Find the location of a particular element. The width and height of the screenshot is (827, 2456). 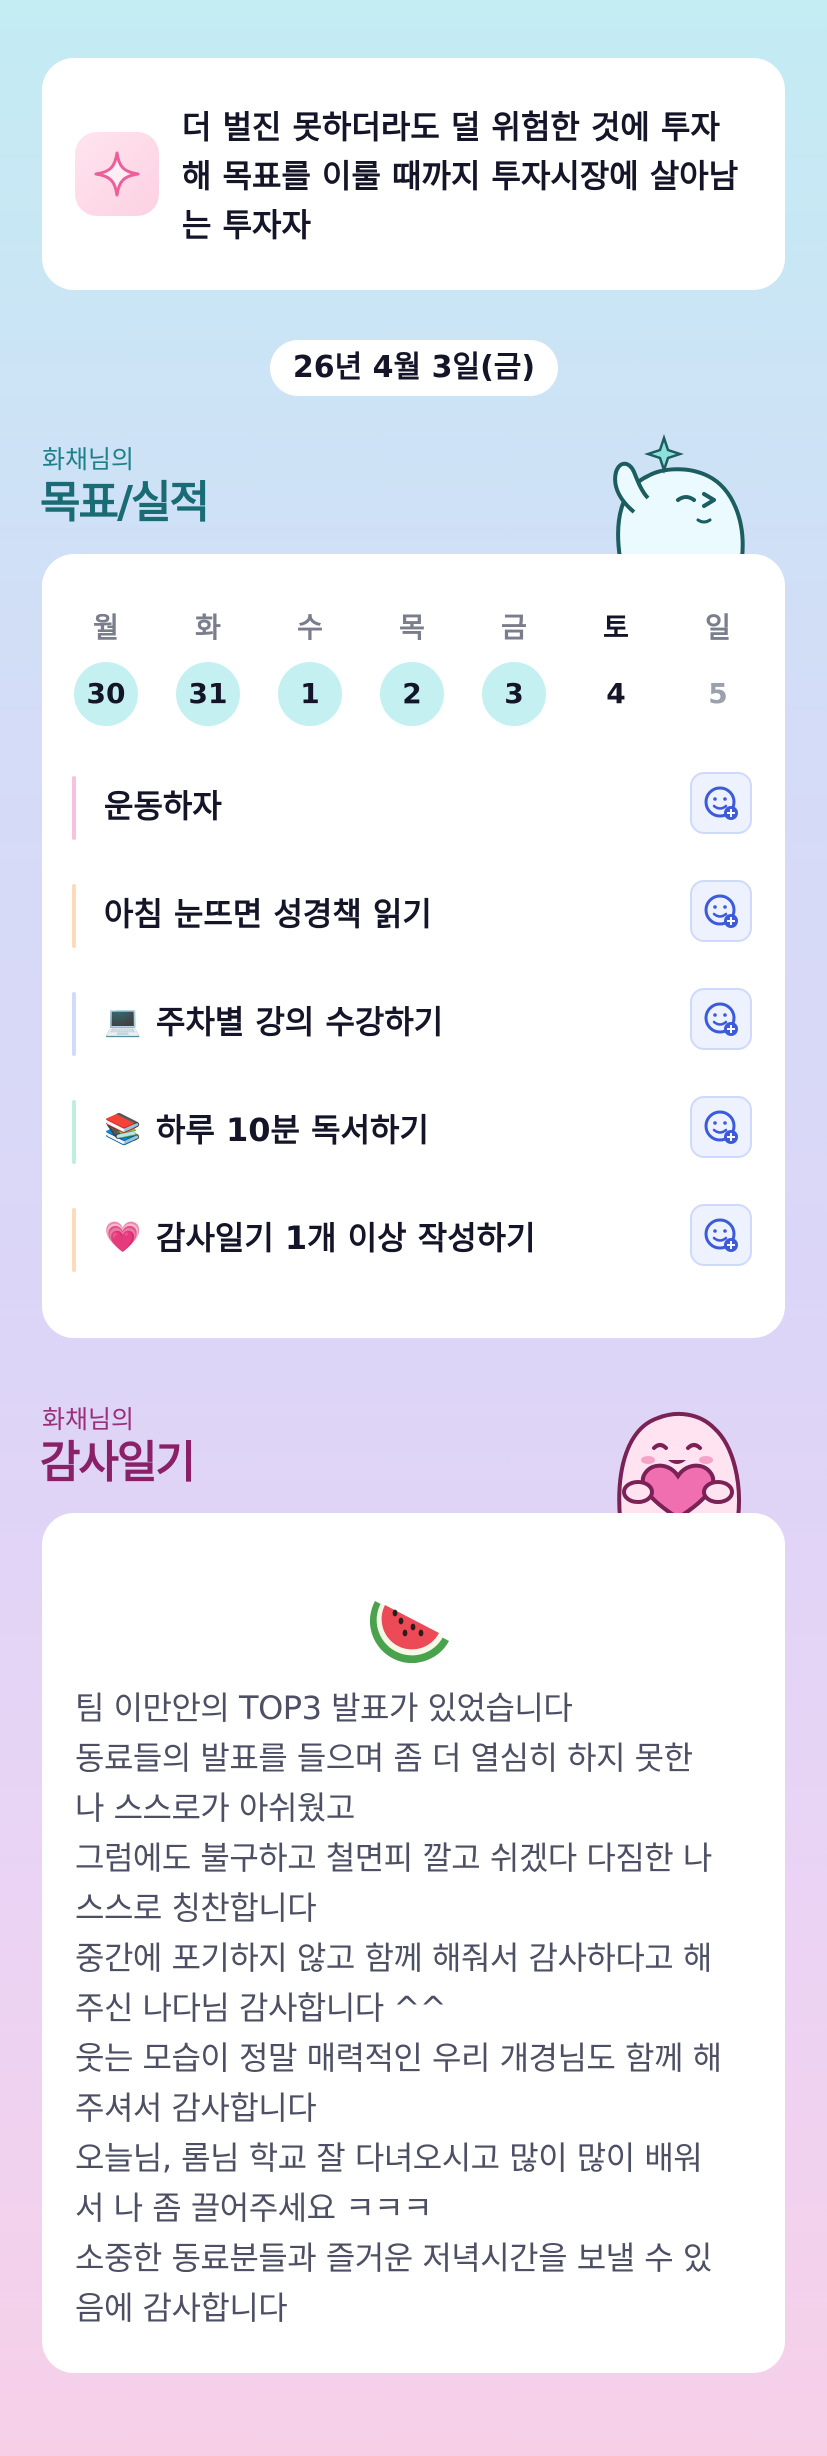

gratitude-line: 서 나 좀 끌어주세요 ㅋㅋㅋ is located at coordinates (254, 2208).